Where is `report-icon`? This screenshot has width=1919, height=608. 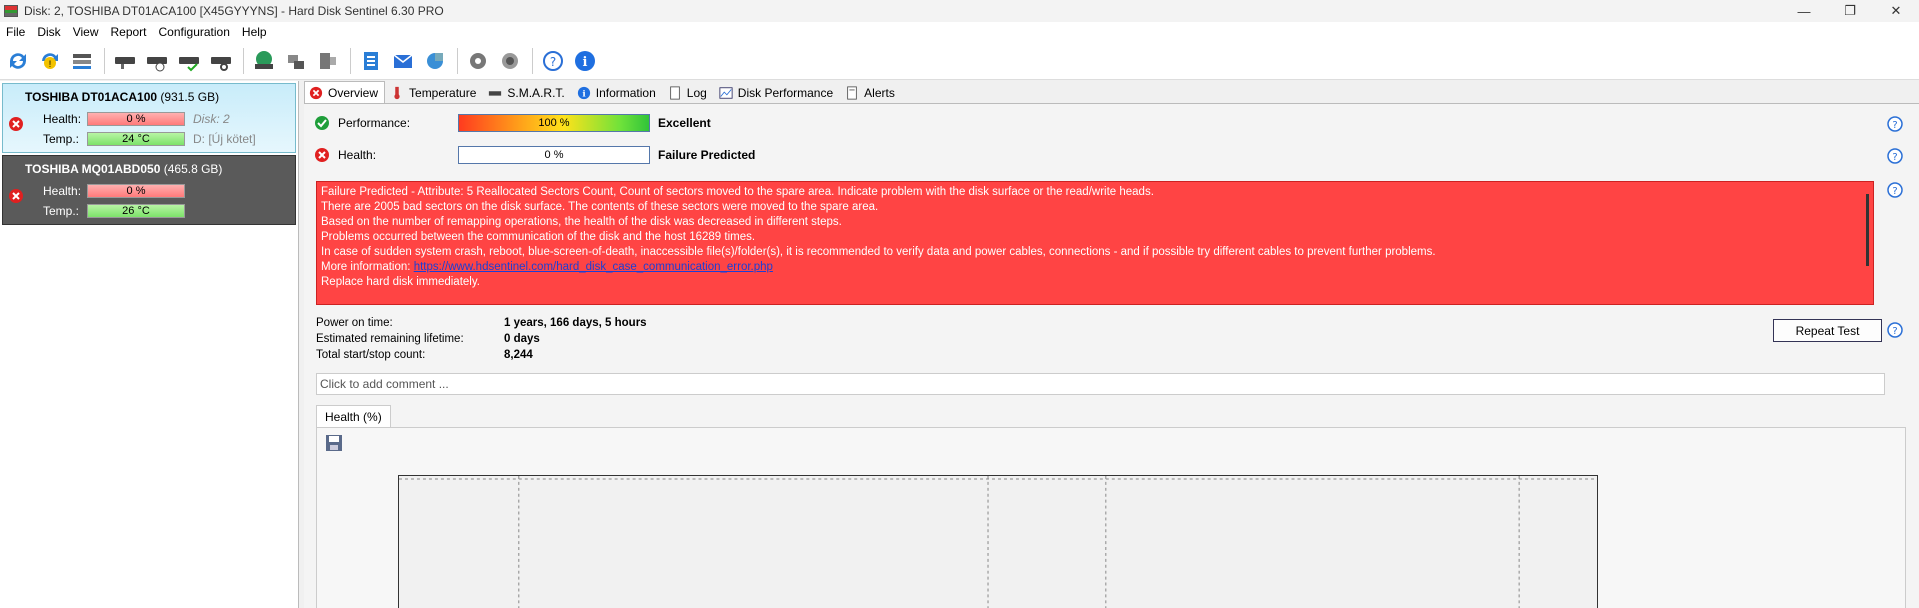
report-icon is located at coordinates (371, 61).